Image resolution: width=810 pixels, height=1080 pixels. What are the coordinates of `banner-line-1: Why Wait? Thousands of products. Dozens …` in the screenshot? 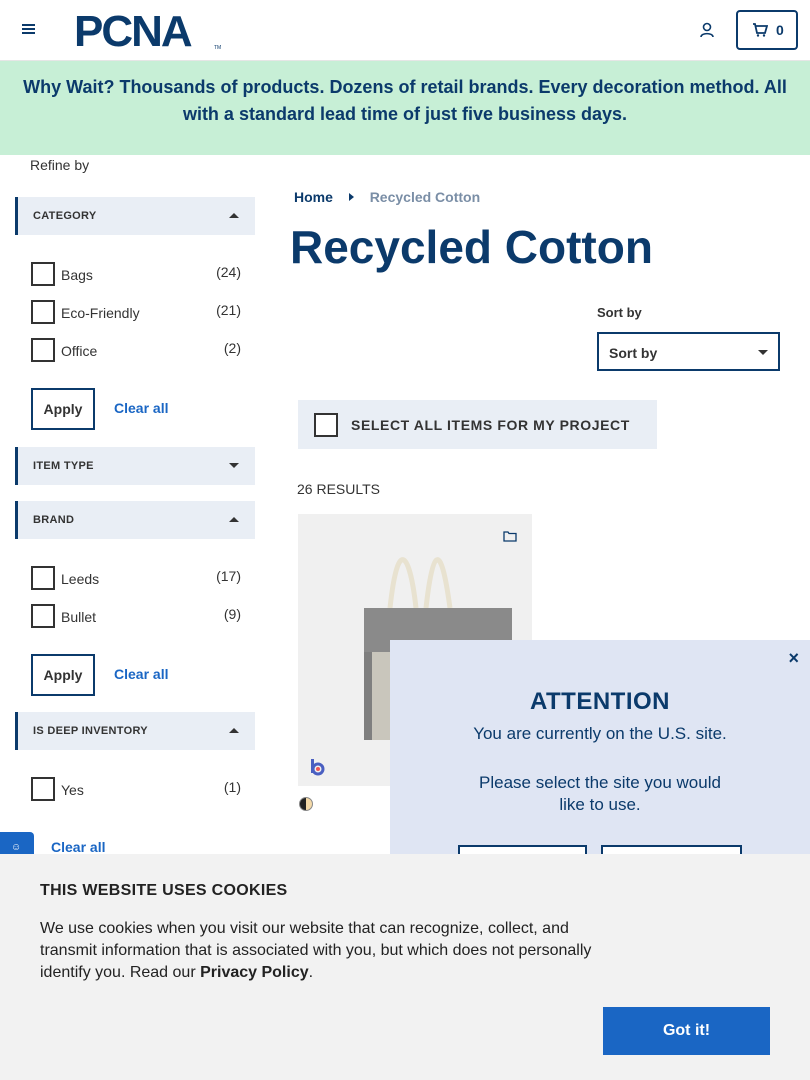 It's located at (405, 87).